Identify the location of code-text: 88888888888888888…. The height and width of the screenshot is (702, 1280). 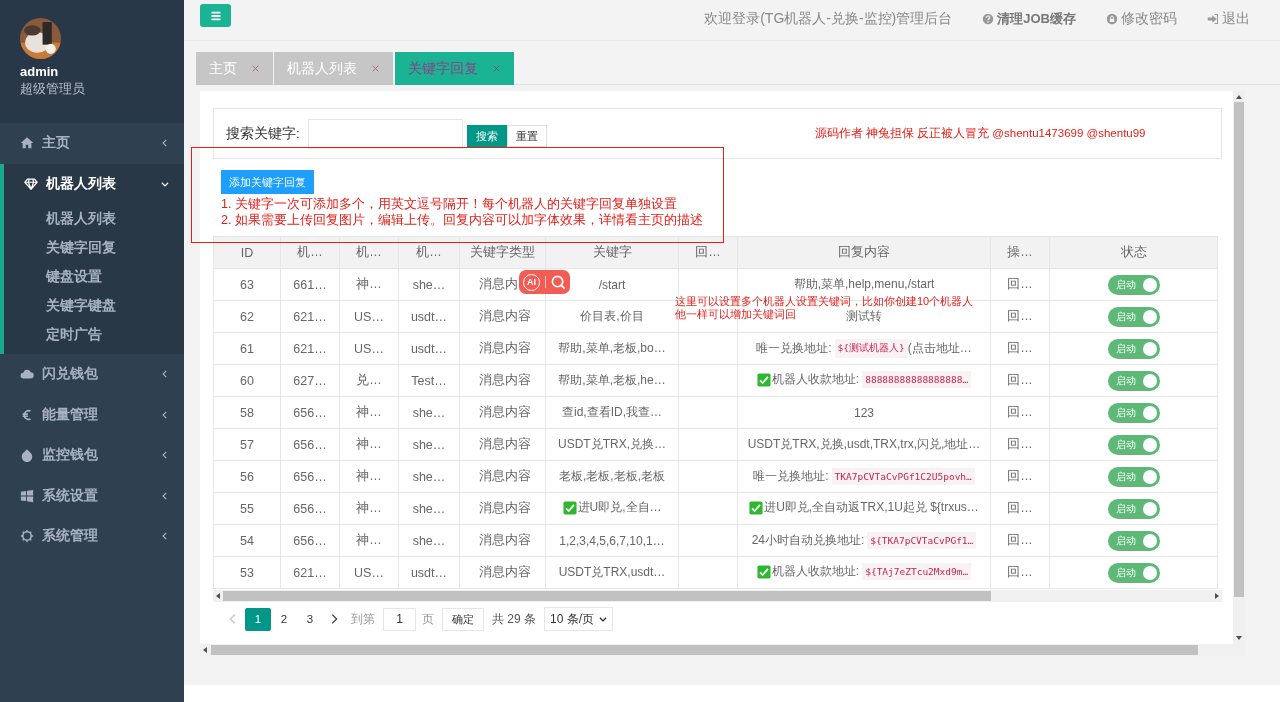
(917, 380).